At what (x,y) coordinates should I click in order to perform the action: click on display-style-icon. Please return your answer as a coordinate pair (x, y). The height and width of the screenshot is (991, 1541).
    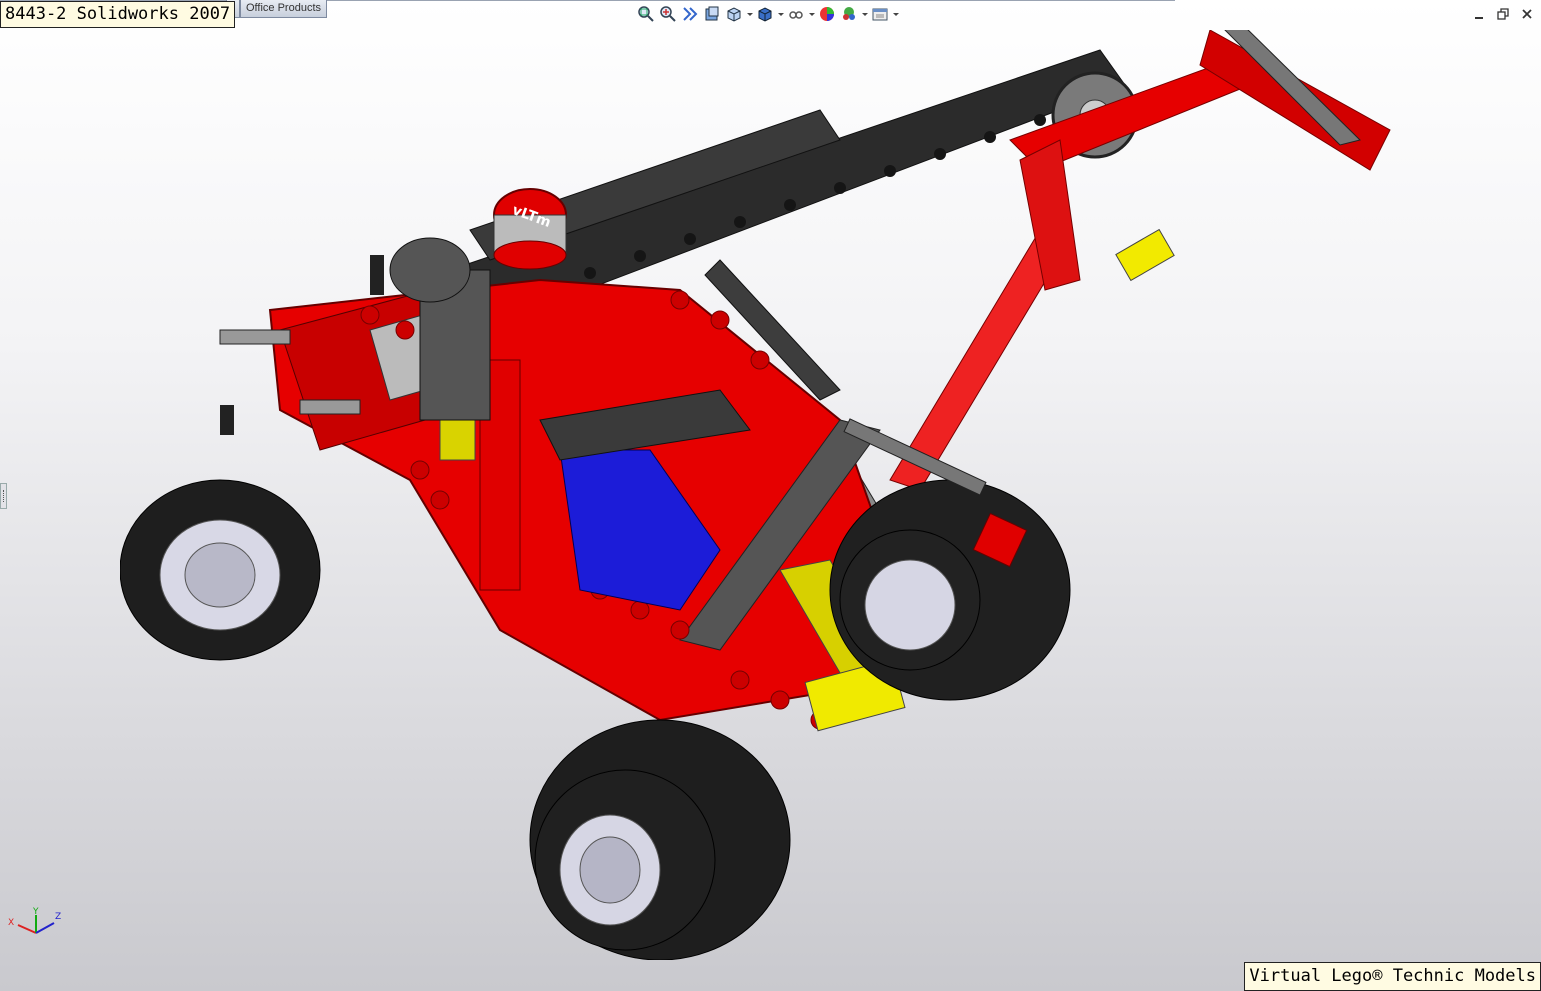
    Looking at the image, I should click on (765, 14).